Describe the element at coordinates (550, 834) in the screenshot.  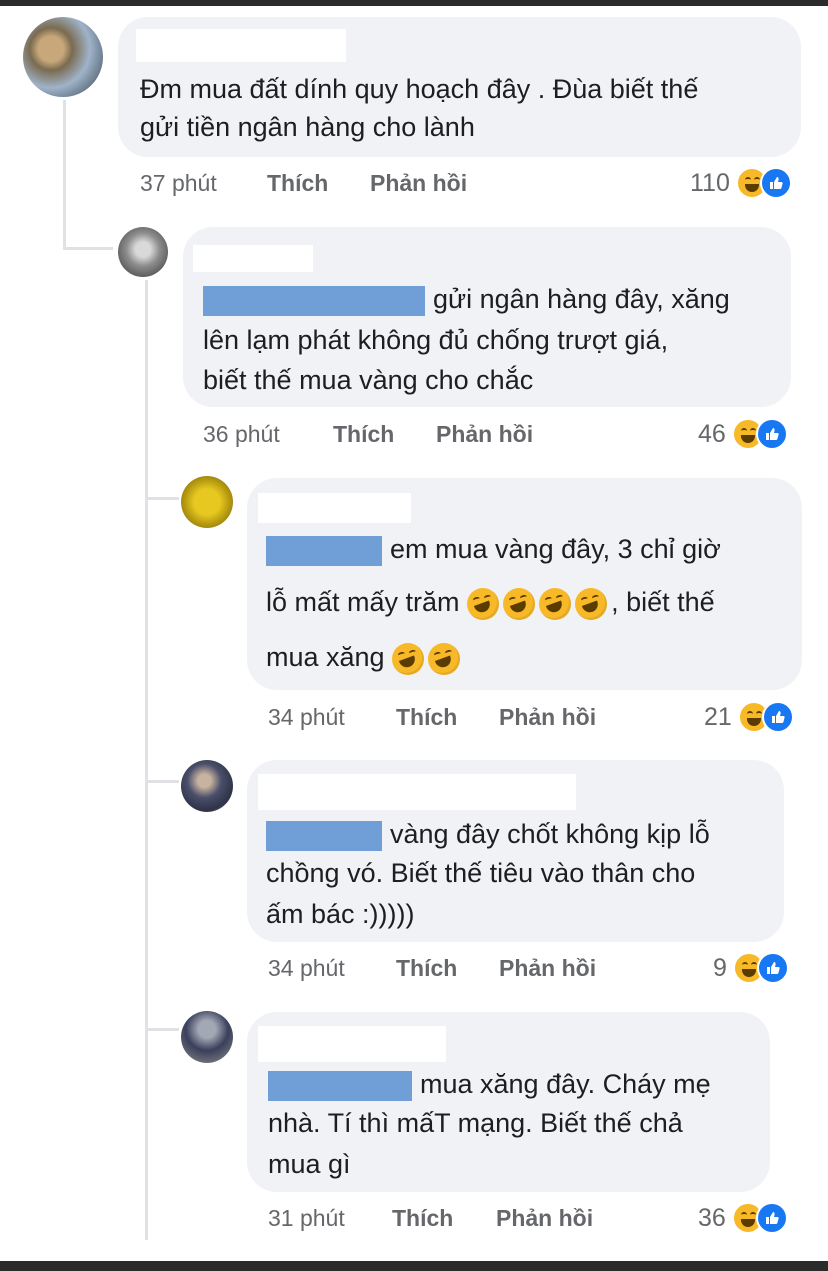
I see `comment-text: vàng đây chốt không kịp lỗ` at that location.